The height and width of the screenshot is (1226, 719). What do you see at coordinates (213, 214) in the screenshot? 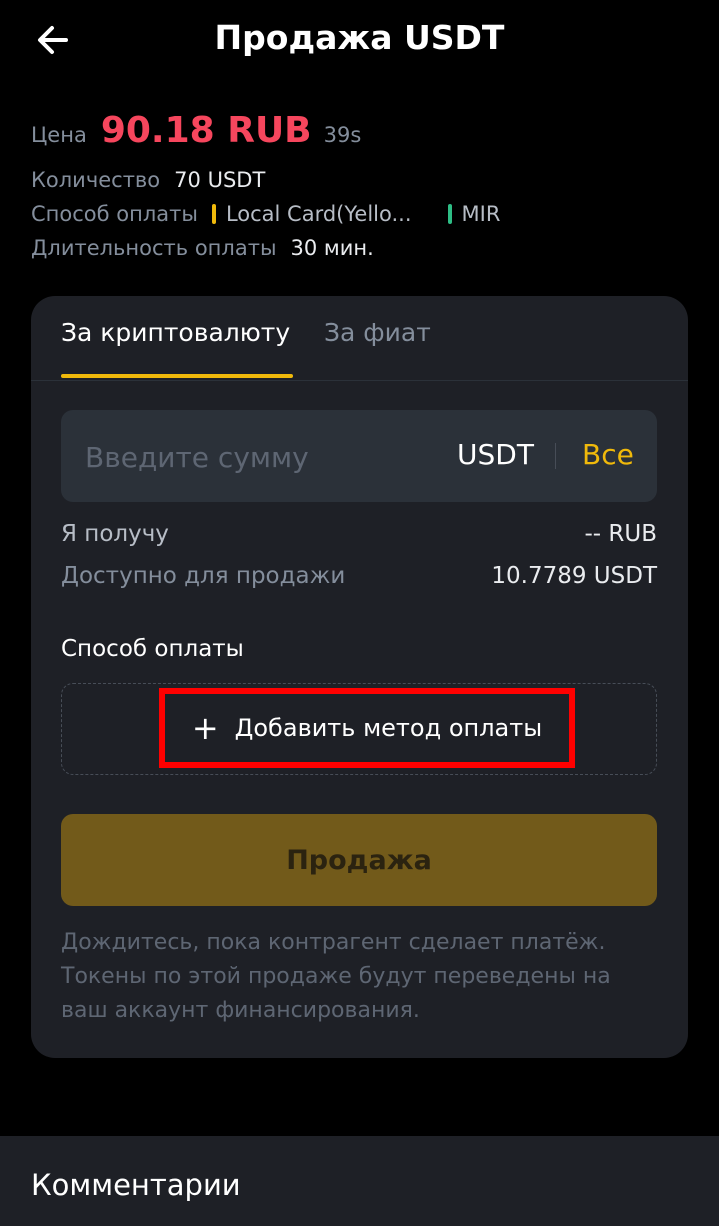
I see `payment-method-marker-yellow` at bounding box center [213, 214].